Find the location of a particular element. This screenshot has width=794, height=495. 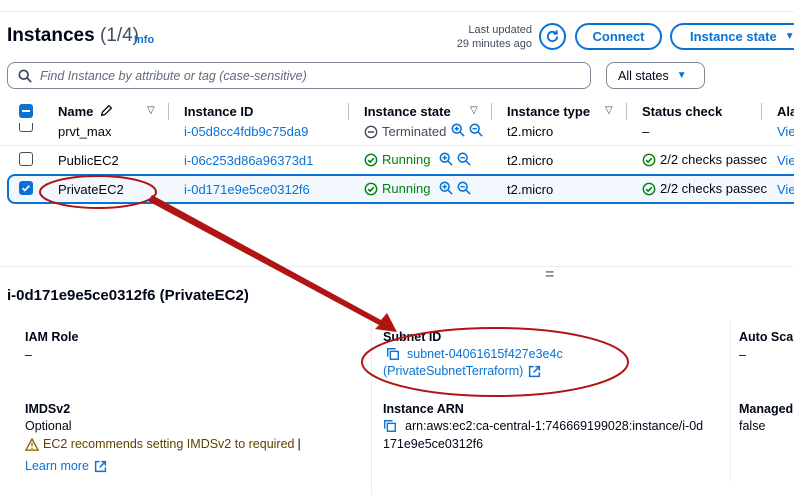

split-panel-divider is located at coordinates (397, 266).